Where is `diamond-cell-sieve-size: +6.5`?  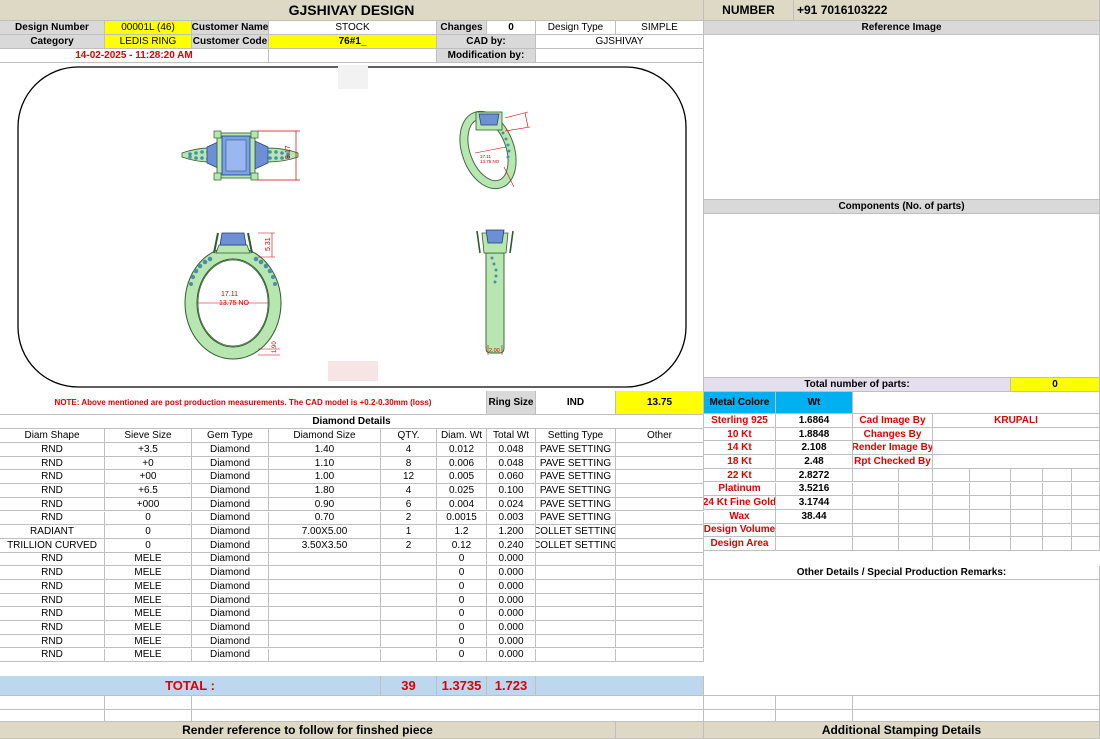
diamond-cell-sieve-size: +6.5 is located at coordinates (148, 491).